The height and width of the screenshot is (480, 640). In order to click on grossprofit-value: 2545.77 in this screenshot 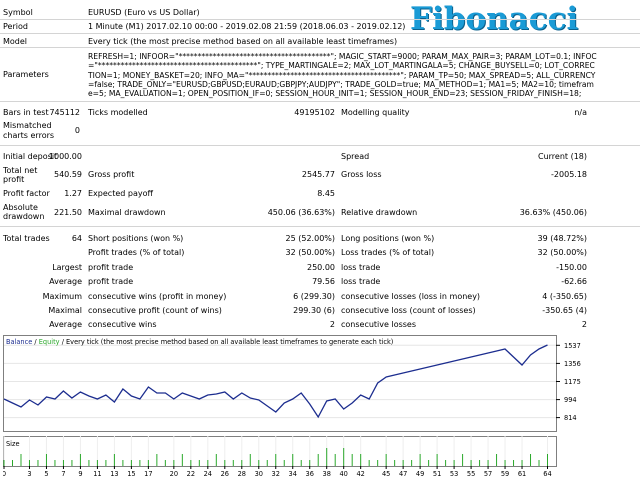, I will do `click(318, 174)`.